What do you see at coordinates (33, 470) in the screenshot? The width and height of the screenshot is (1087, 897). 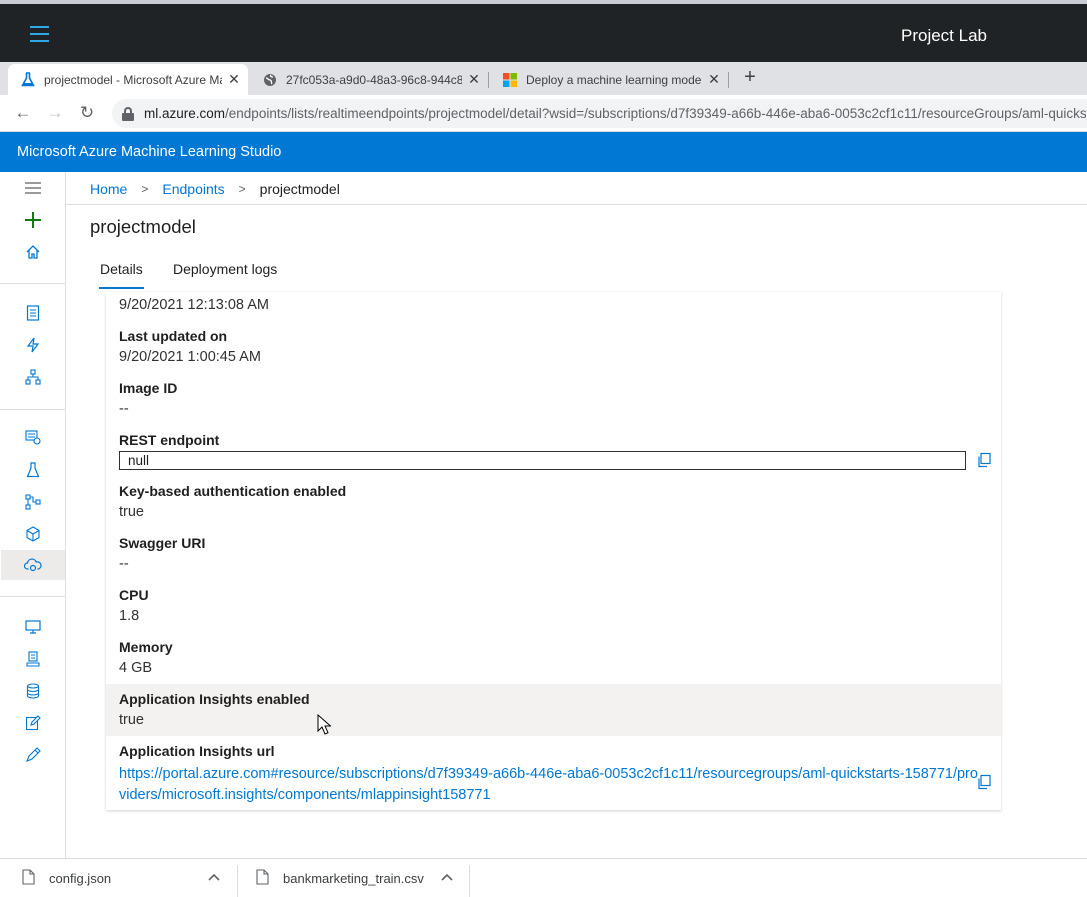 I see `experiments-flask-icon` at bounding box center [33, 470].